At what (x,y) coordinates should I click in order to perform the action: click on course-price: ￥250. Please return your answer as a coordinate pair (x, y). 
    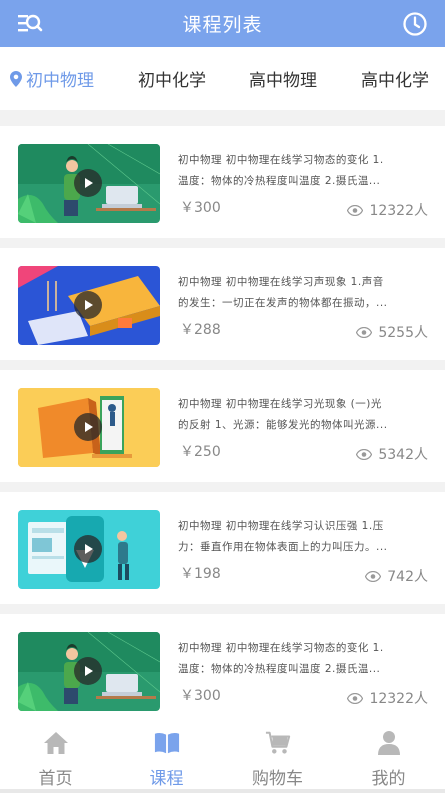
    Looking at the image, I should click on (200, 452).